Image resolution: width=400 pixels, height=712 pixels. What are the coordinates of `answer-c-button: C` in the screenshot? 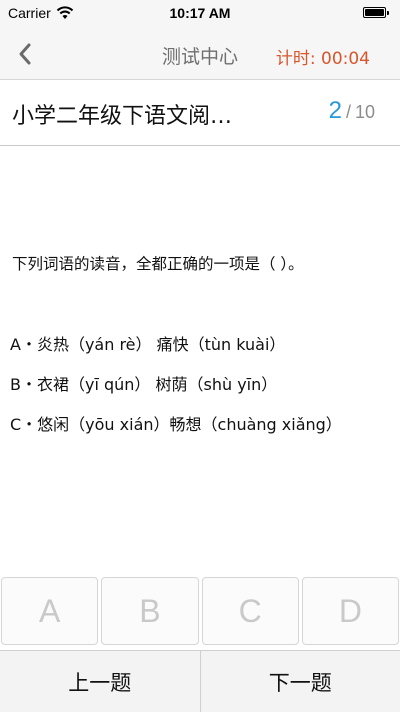 It's located at (250, 611).